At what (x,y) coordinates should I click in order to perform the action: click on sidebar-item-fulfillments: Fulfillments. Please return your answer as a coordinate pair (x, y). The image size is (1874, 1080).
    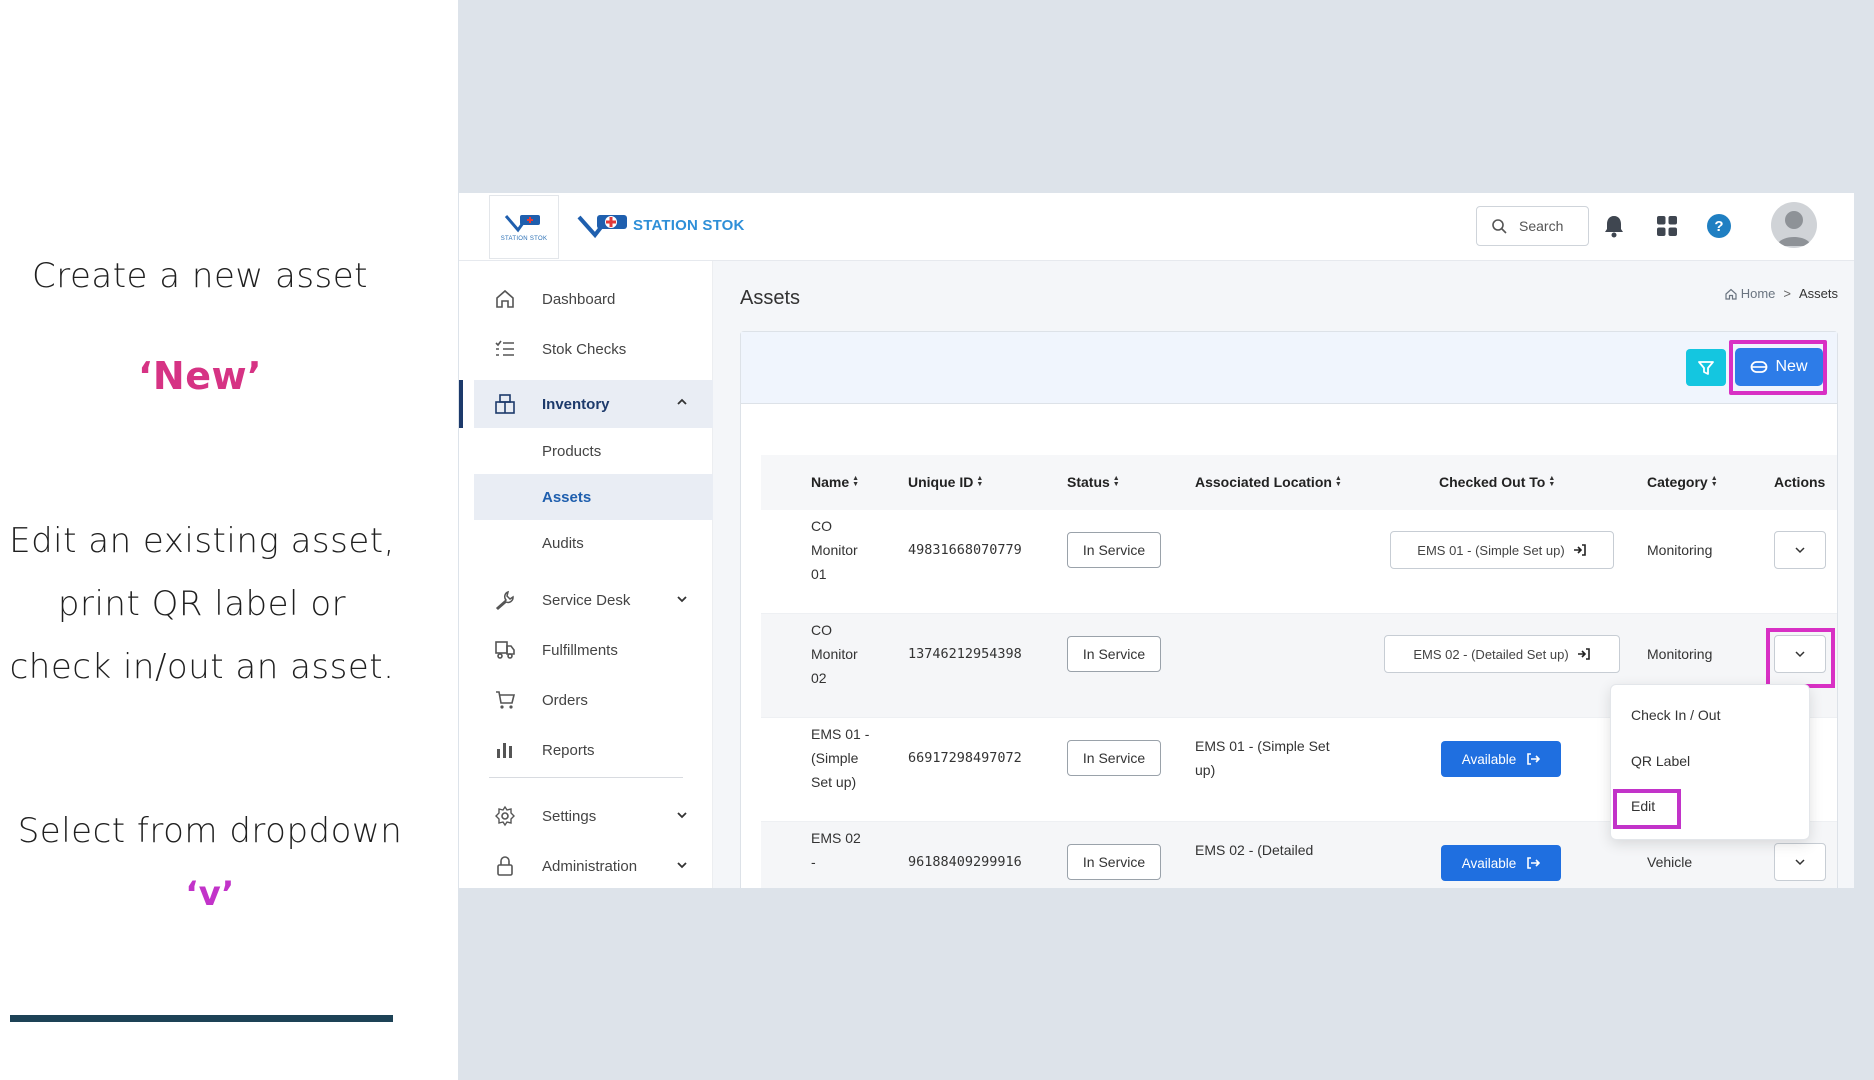
    Looking at the image, I should click on (593, 650).